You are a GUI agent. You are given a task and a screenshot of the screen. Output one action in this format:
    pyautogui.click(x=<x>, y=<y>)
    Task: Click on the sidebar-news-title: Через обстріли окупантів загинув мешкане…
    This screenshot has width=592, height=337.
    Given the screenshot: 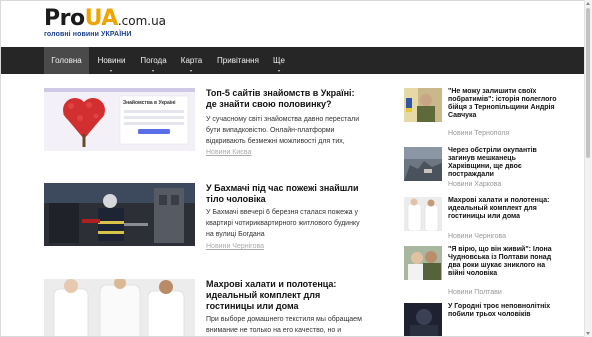 What is the action you would take?
    pyautogui.click(x=503, y=163)
    